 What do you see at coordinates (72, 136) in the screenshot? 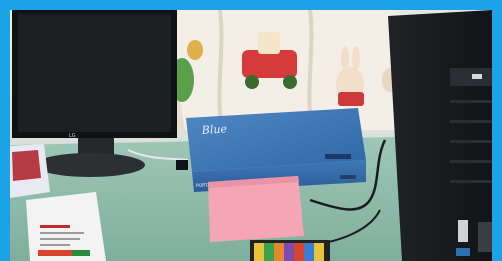
I see `monitor-logo: LG` at bounding box center [72, 136].